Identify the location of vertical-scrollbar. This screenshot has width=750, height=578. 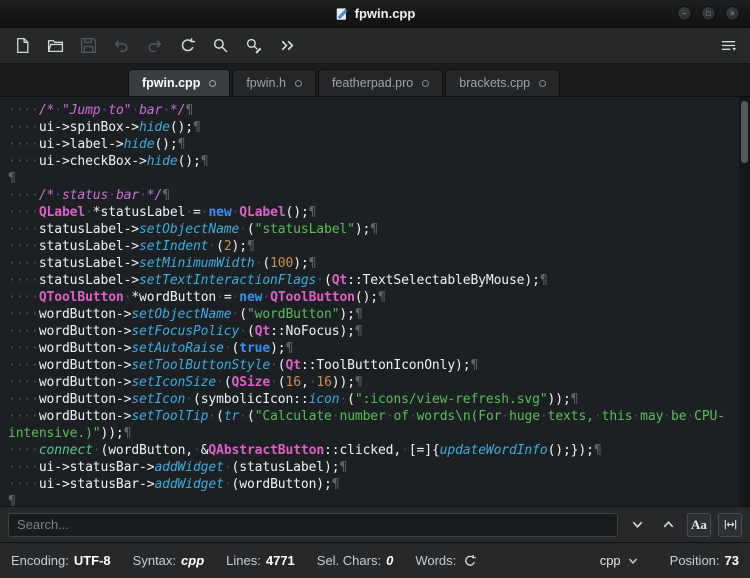
(744, 301).